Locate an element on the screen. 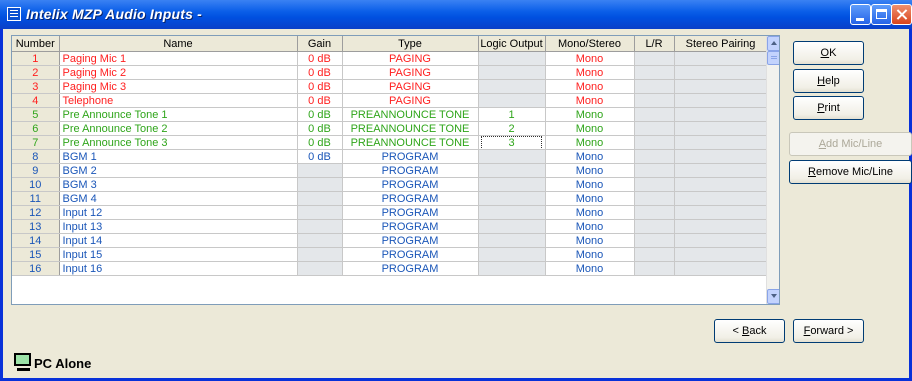  table-row: 4 Telephone 0 dB PAGING Mono is located at coordinates (390, 100).